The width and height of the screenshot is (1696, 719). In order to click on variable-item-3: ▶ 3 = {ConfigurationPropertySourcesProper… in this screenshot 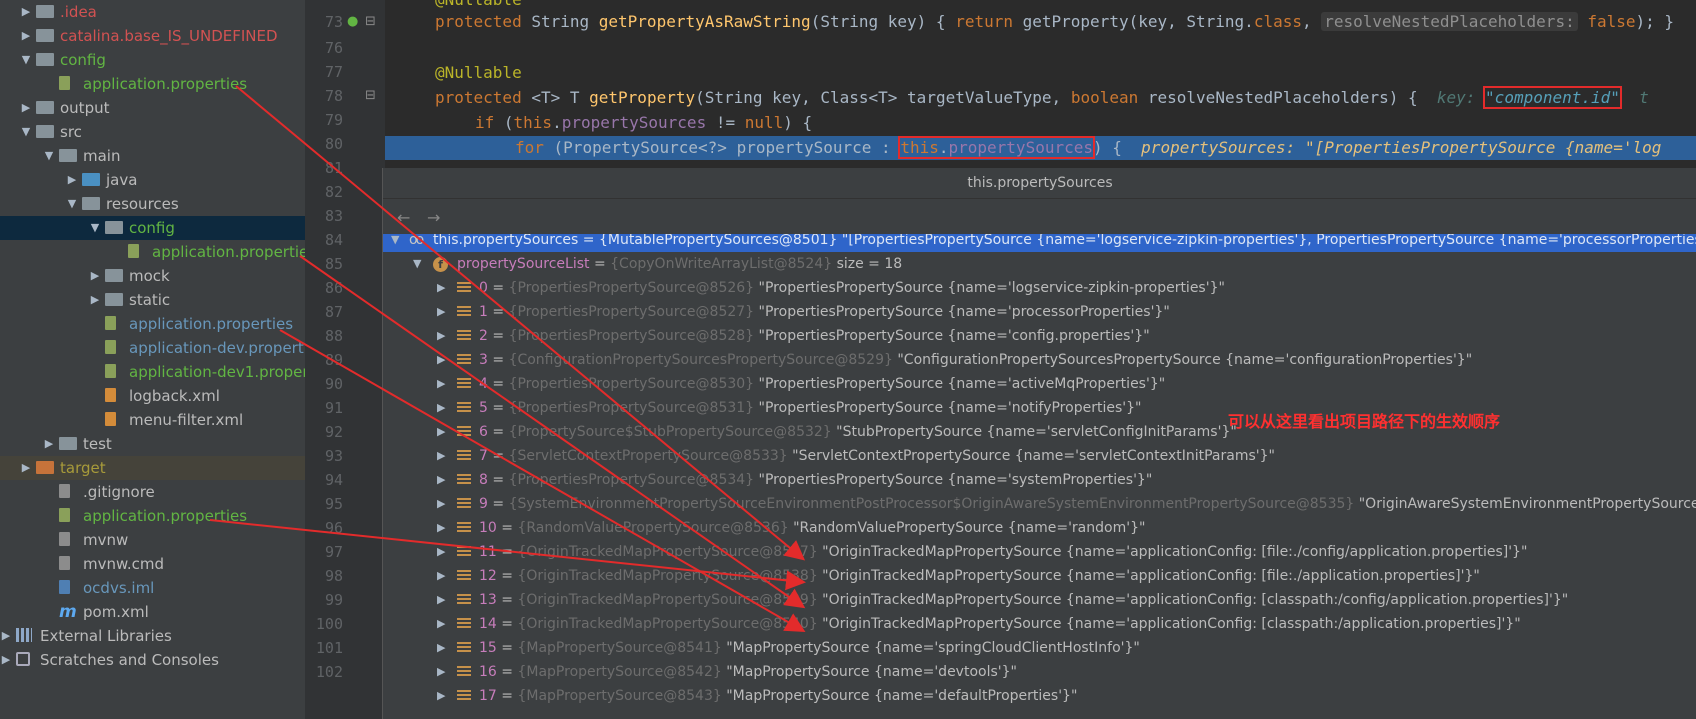, I will do `click(1039, 360)`.